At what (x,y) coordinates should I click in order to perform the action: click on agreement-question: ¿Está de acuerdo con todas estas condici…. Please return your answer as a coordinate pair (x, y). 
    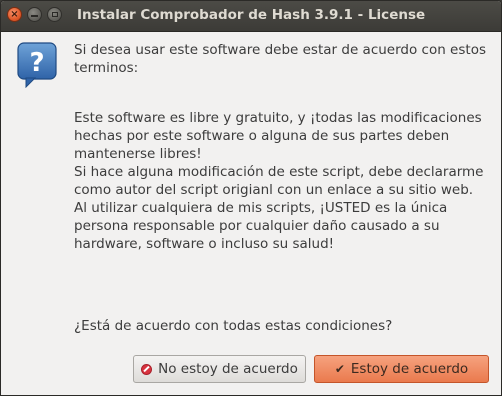
    Looking at the image, I should click on (233, 326).